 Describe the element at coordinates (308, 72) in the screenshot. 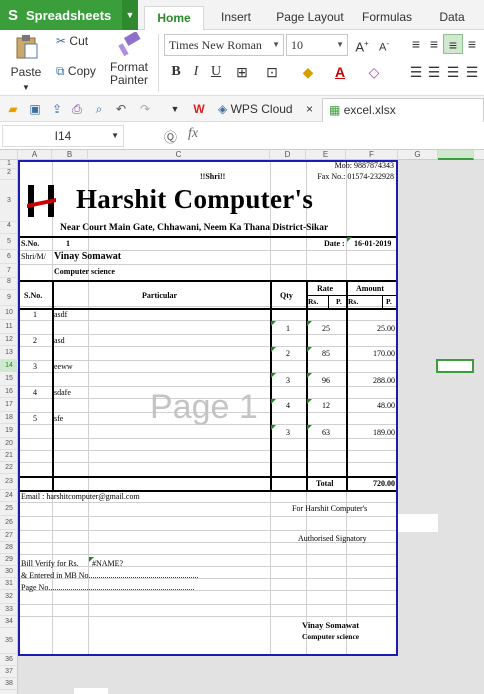

I see `fill-color-icon: ◆` at that location.